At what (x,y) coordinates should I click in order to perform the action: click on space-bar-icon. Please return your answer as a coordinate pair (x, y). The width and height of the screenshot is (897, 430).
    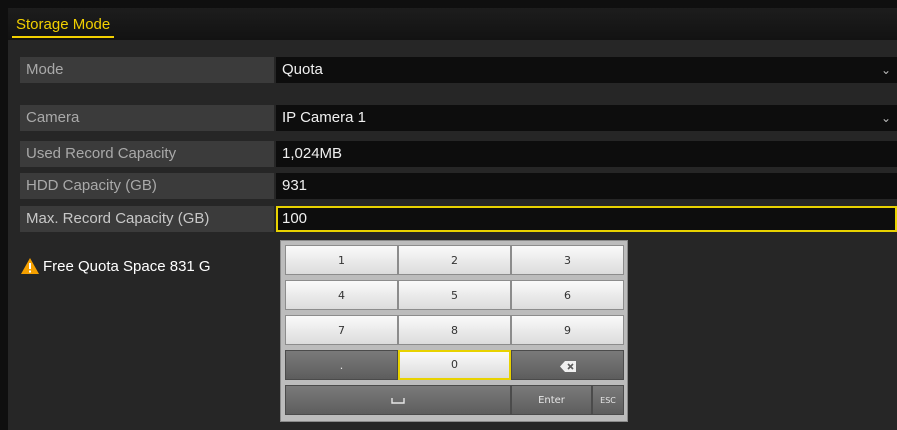
    Looking at the image, I should click on (398, 401).